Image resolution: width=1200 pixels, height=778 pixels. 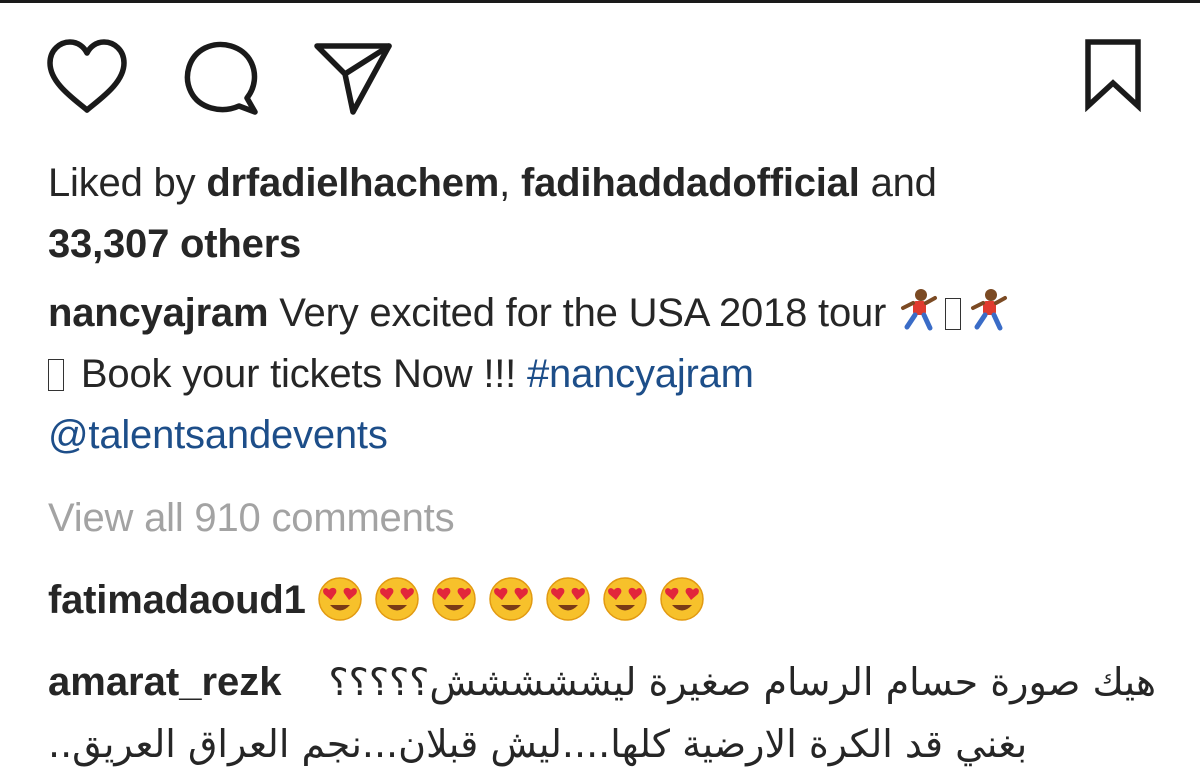 What do you see at coordinates (898, 183) in the screenshot?
I see `likes-conjunction: and` at bounding box center [898, 183].